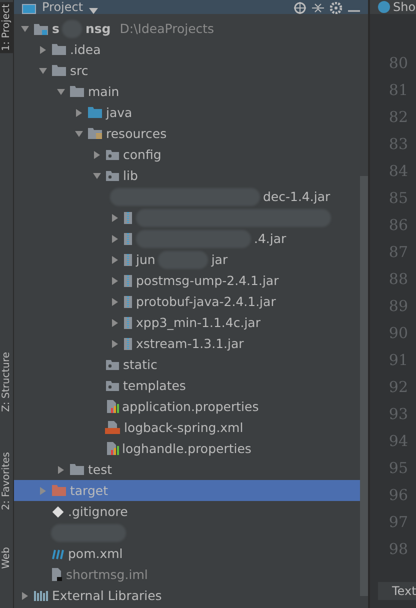 Image resolution: width=416 pixels, height=608 pixels. What do you see at coordinates (104, 91) in the screenshot?
I see `tree-item-label: main` at bounding box center [104, 91].